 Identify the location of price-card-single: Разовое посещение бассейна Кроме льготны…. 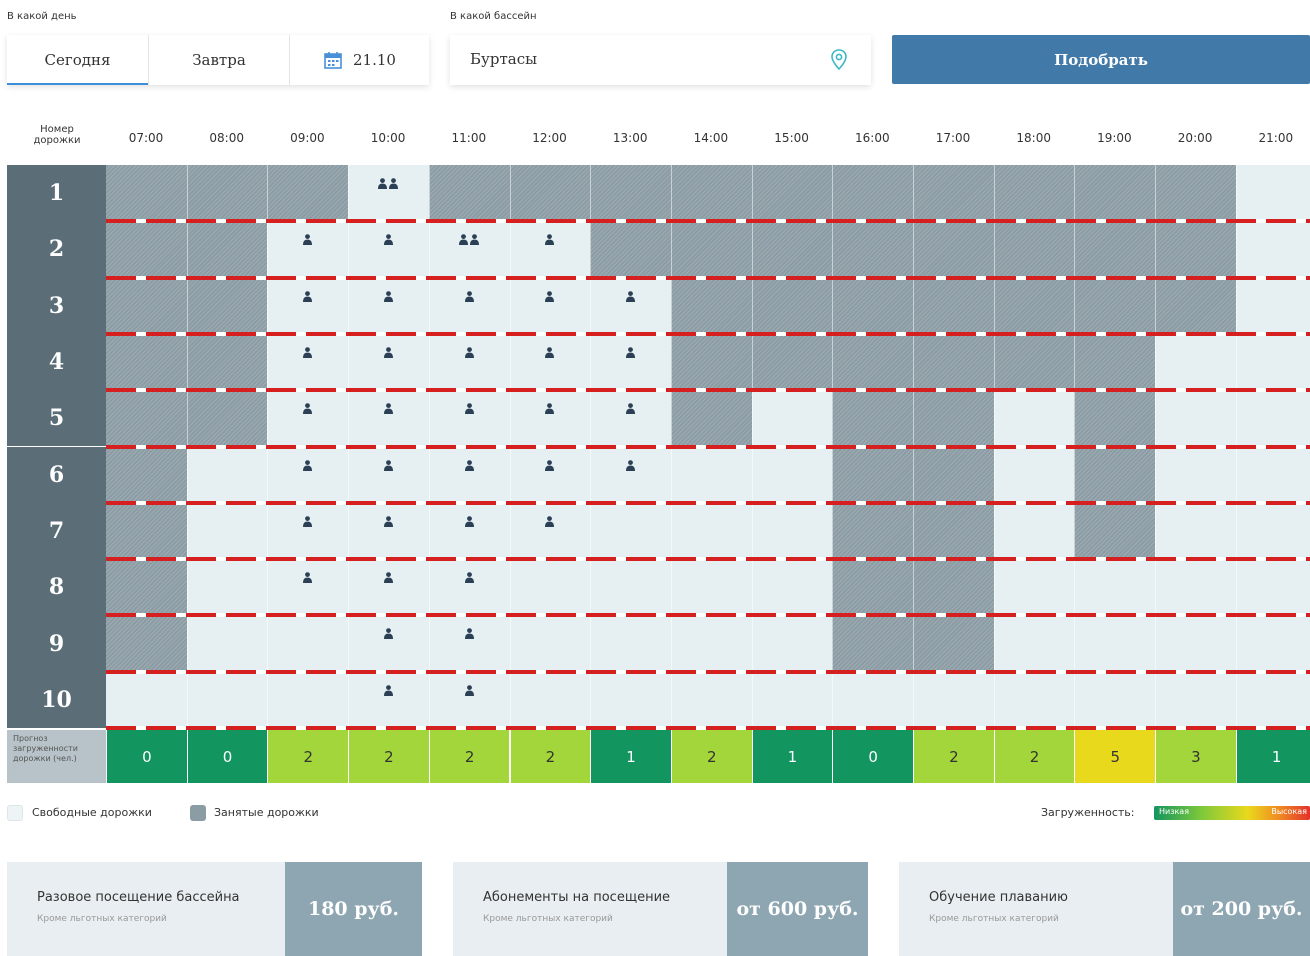
(214, 909).